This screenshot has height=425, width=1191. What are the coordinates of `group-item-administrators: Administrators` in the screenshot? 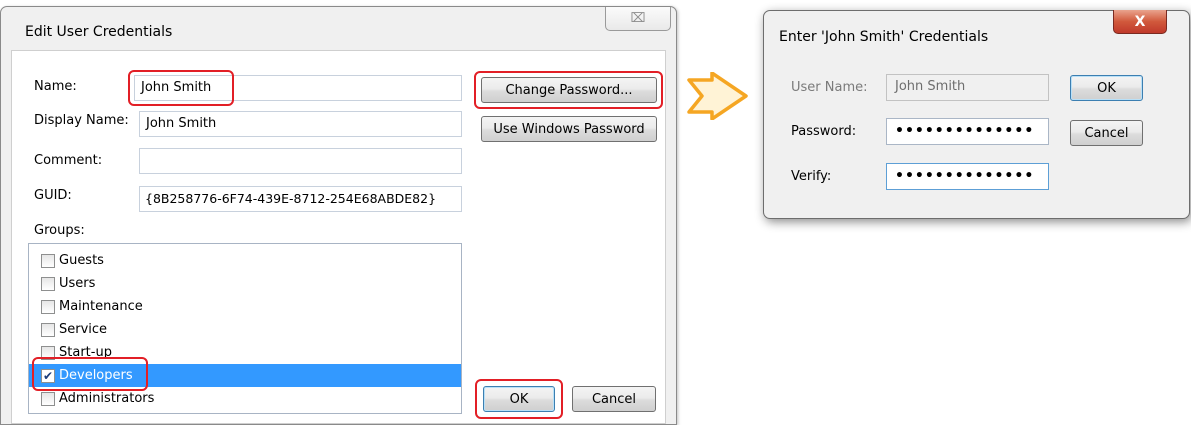 It's located at (245, 398).